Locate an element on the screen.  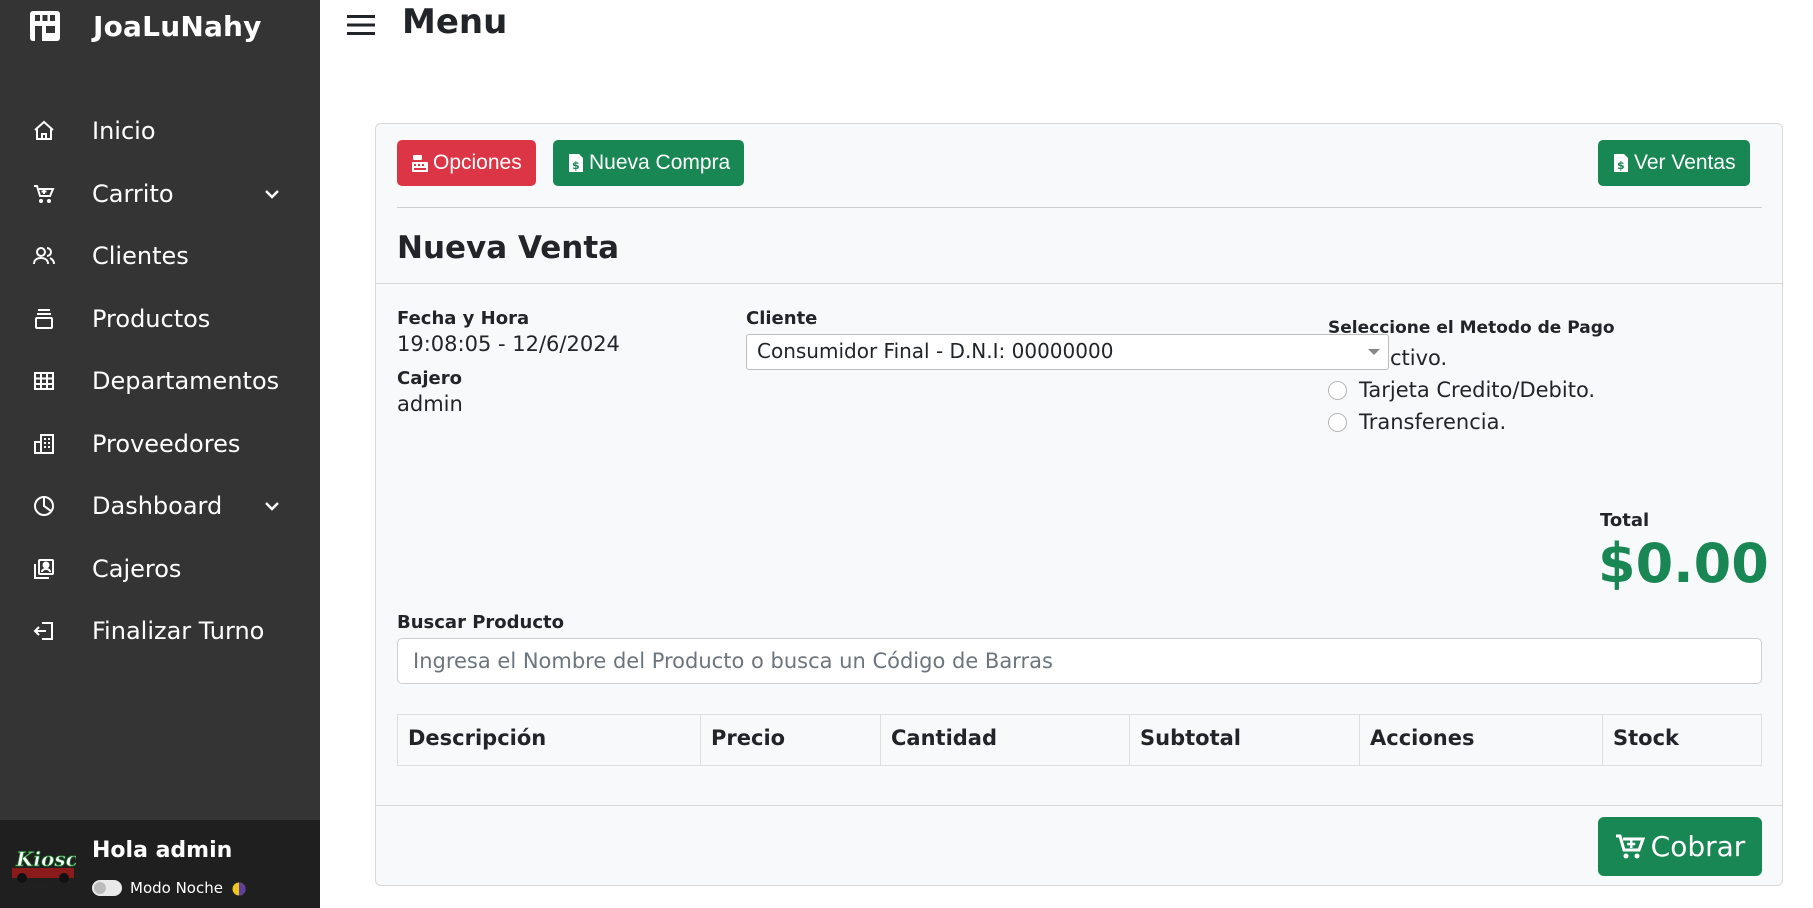
table-header-stock: Stock is located at coordinates (1646, 738).